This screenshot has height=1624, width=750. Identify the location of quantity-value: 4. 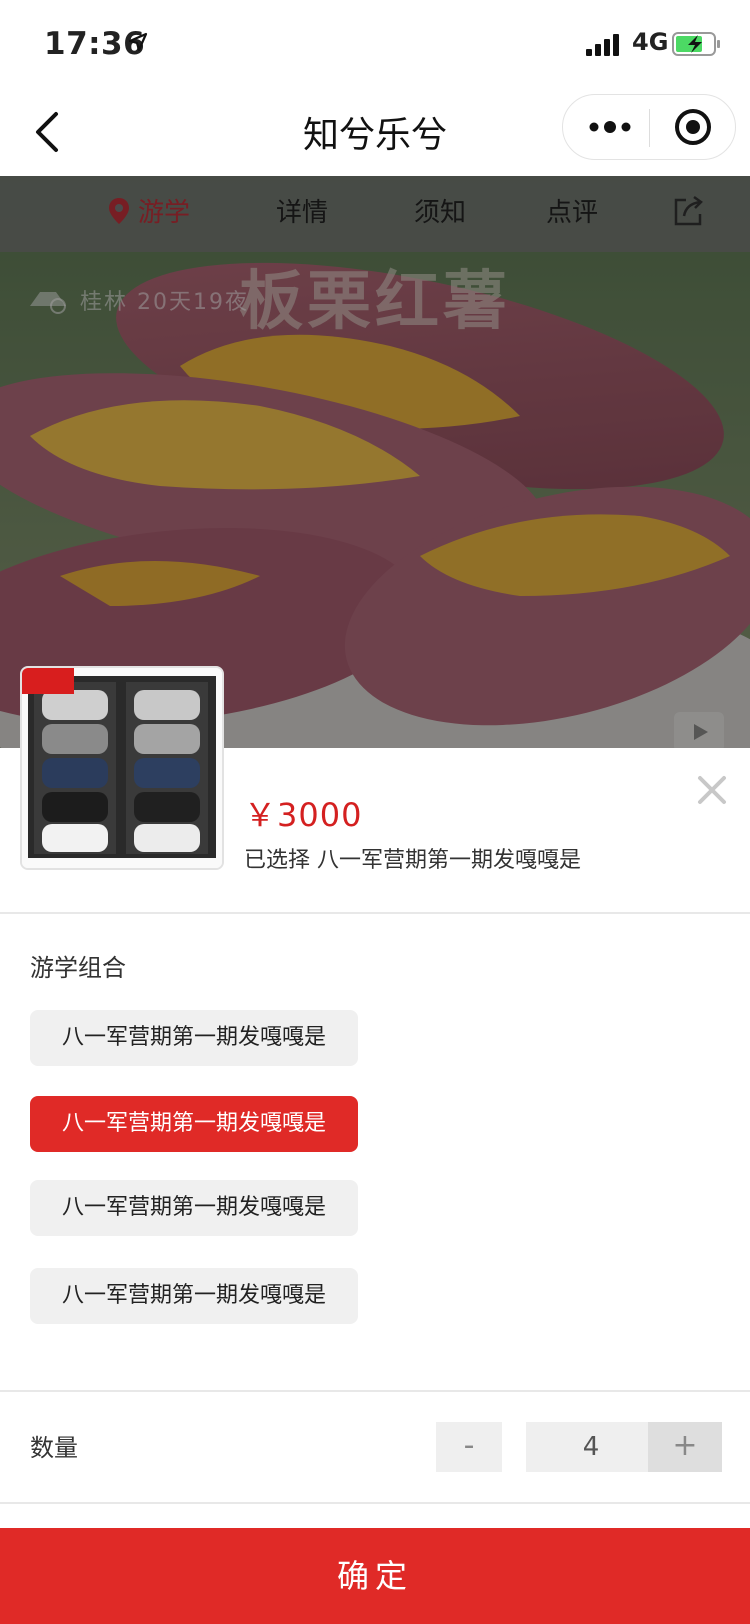
(591, 1447).